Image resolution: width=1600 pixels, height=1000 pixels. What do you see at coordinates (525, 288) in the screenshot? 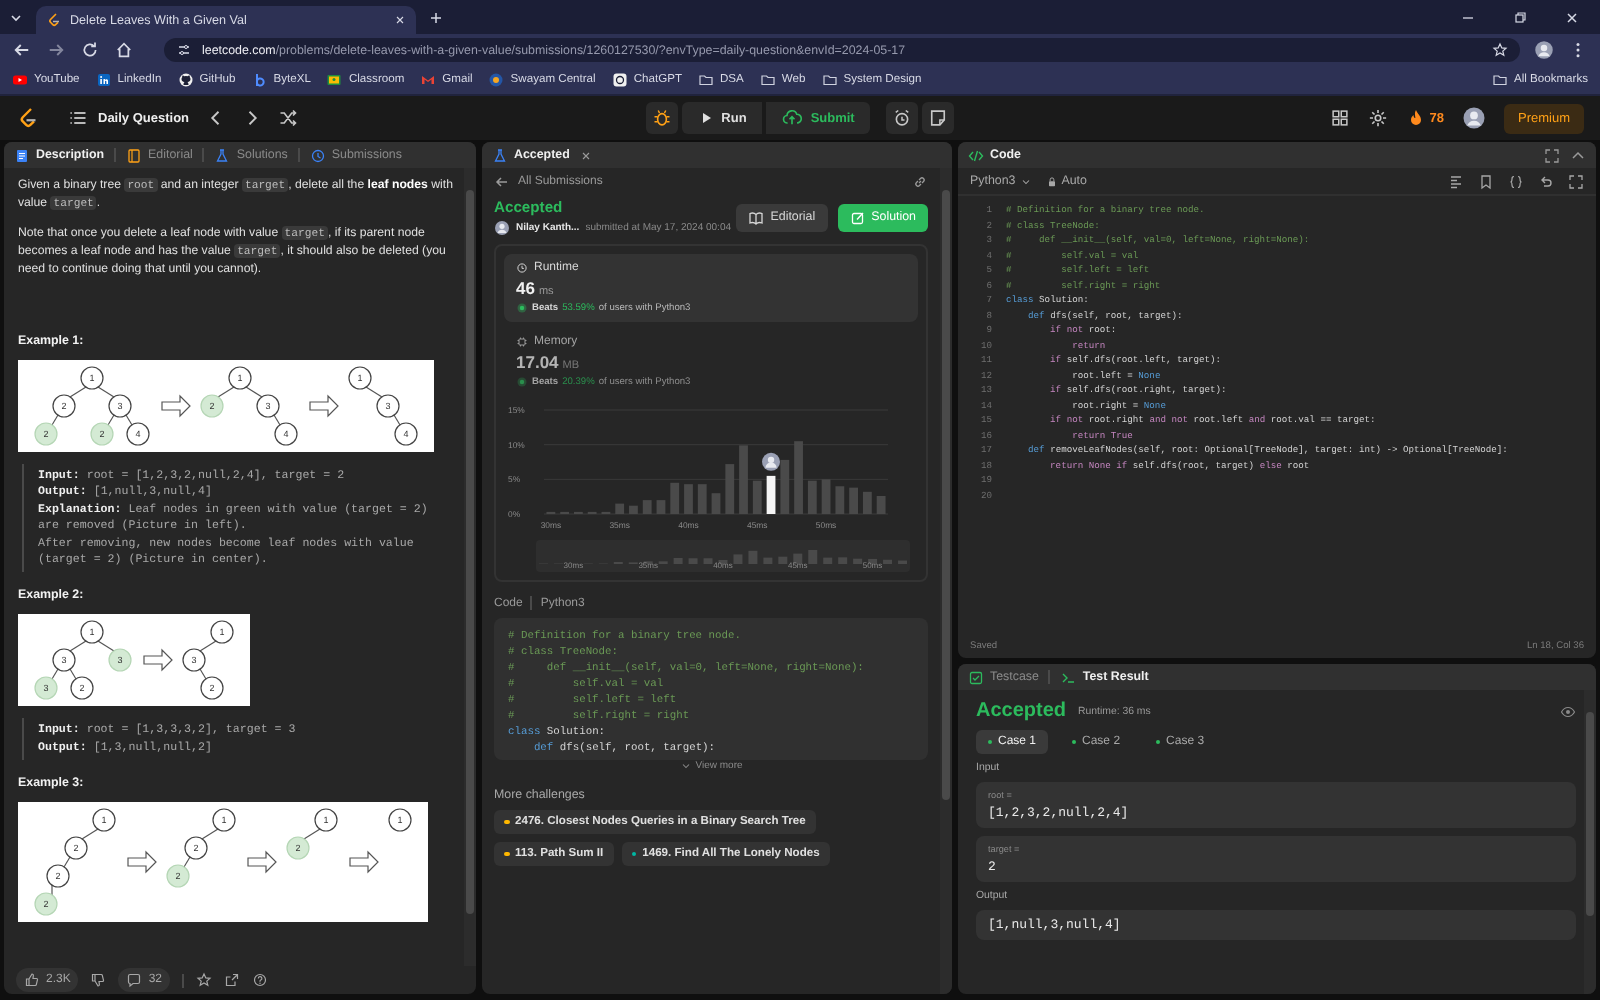
I see `metric-value: 46` at bounding box center [525, 288].